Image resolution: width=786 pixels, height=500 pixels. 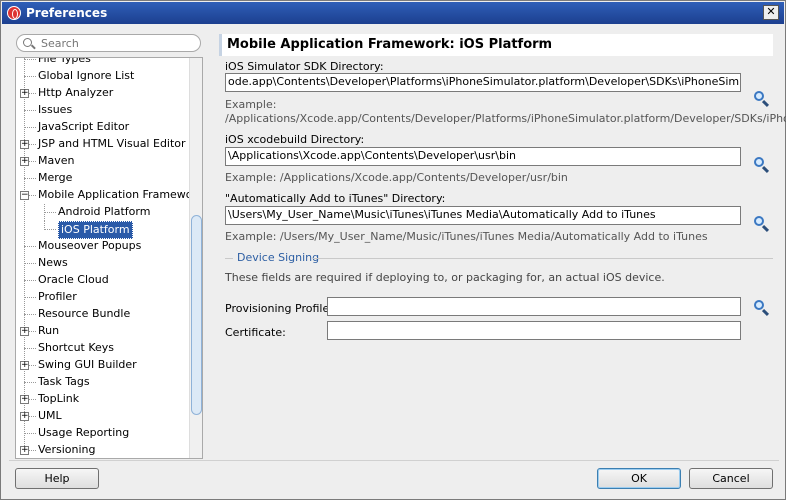 What do you see at coordinates (251, 104) in the screenshot?
I see `sdk-example-label: Example:` at bounding box center [251, 104].